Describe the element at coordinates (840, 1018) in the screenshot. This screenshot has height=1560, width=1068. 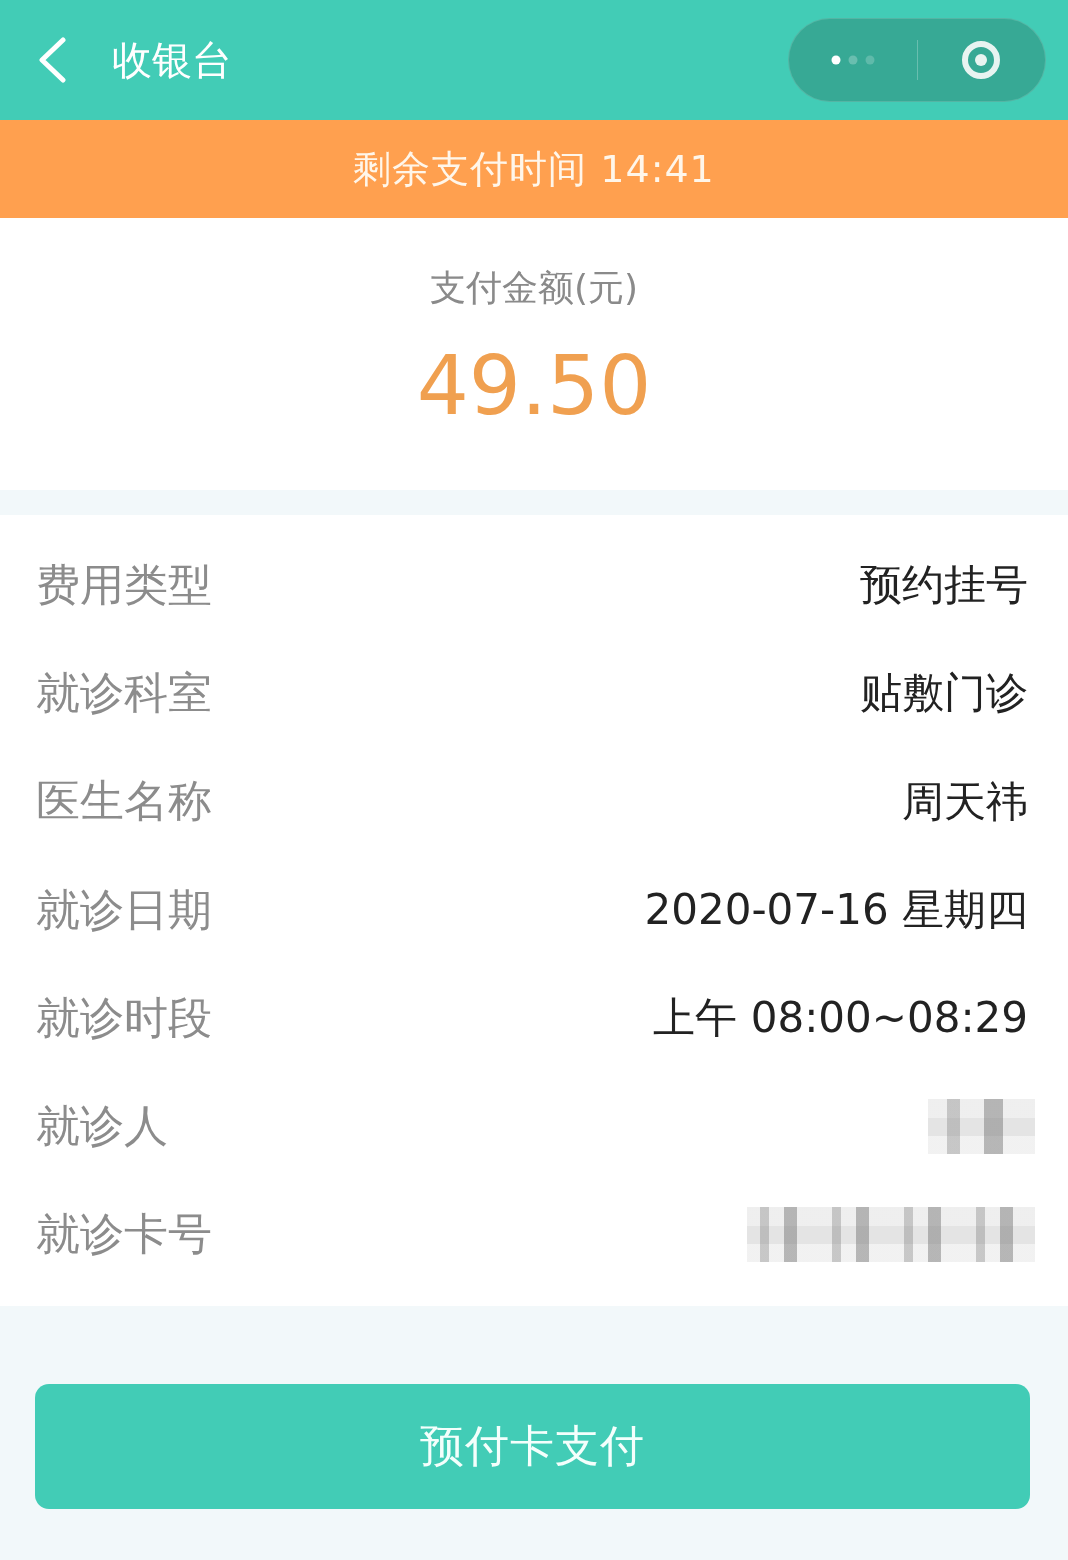
I see `detail-value: 上午 08:00~08:29` at that location.